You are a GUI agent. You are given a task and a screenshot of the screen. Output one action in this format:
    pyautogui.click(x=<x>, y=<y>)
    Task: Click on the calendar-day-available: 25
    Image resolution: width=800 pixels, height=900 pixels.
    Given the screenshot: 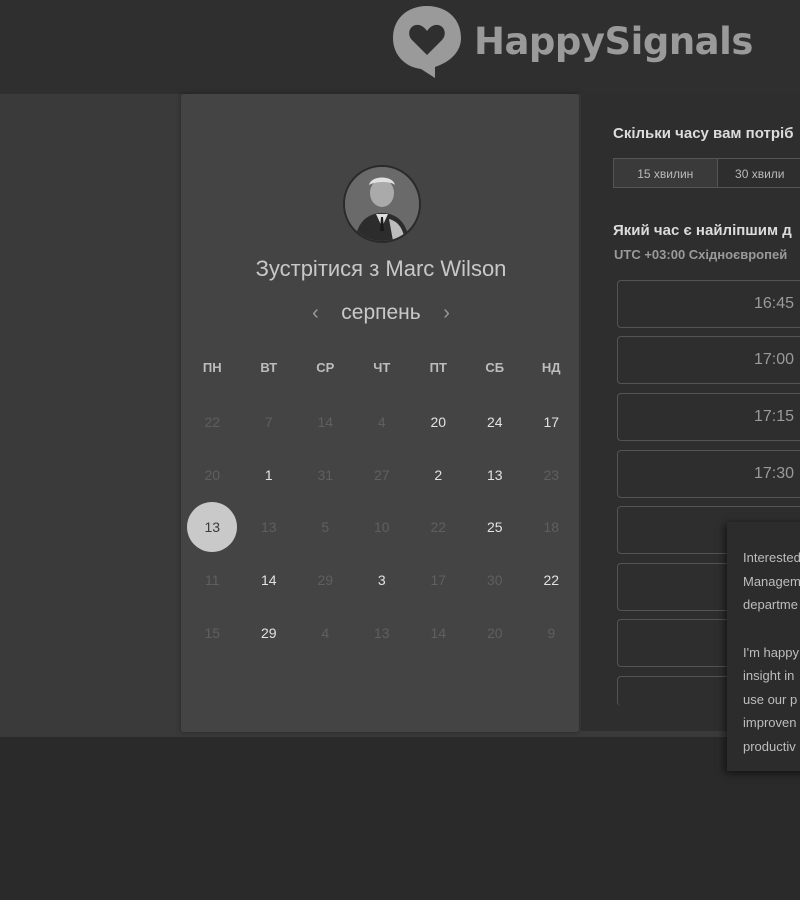 What is the action you would take?
    pyautogui.click(x=495, y=527)
    